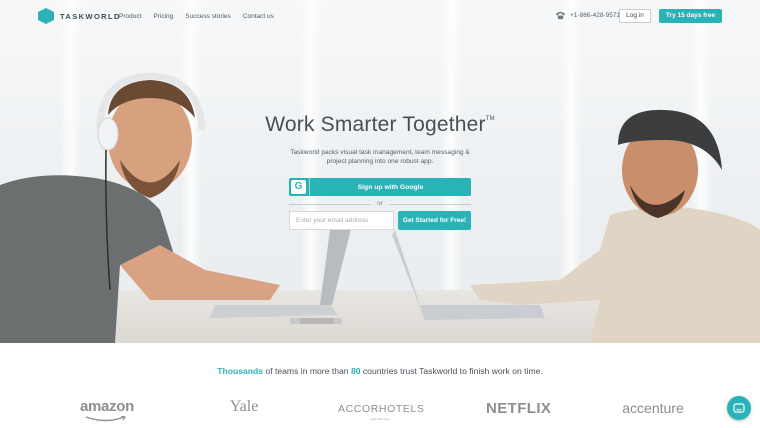 The width and height of the screenshot is (760, 428). What do you see at coordinates (208, 16) in the screenshot?
I see `nav-success-stories: Success stories` at bounding box center [208, 16].